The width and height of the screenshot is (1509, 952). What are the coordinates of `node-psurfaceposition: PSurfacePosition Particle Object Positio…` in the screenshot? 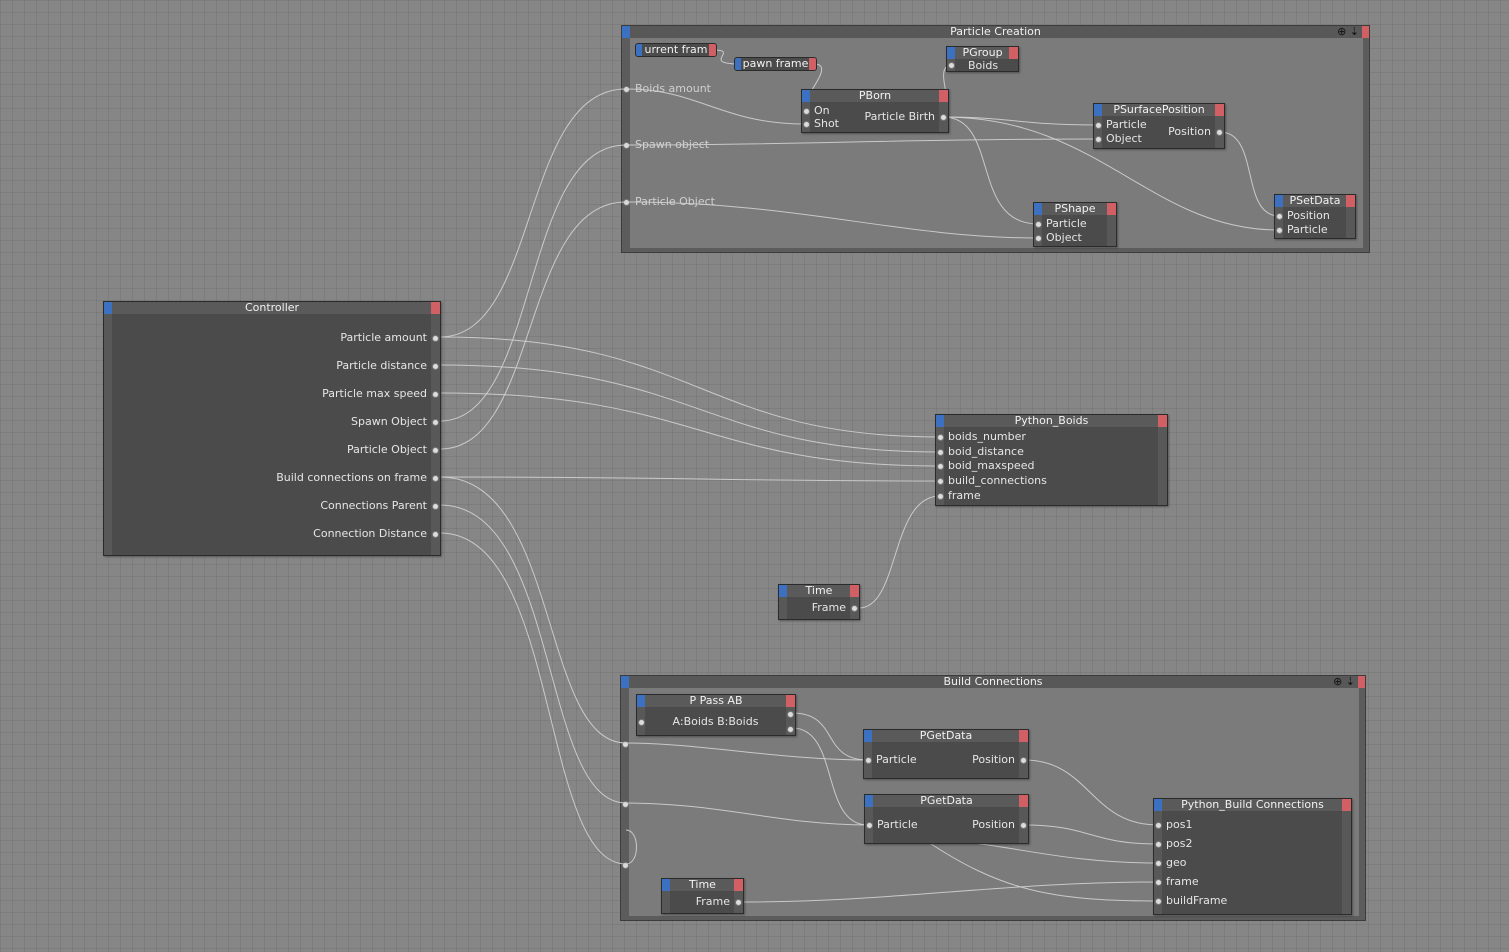 It's located at (1159, 126).